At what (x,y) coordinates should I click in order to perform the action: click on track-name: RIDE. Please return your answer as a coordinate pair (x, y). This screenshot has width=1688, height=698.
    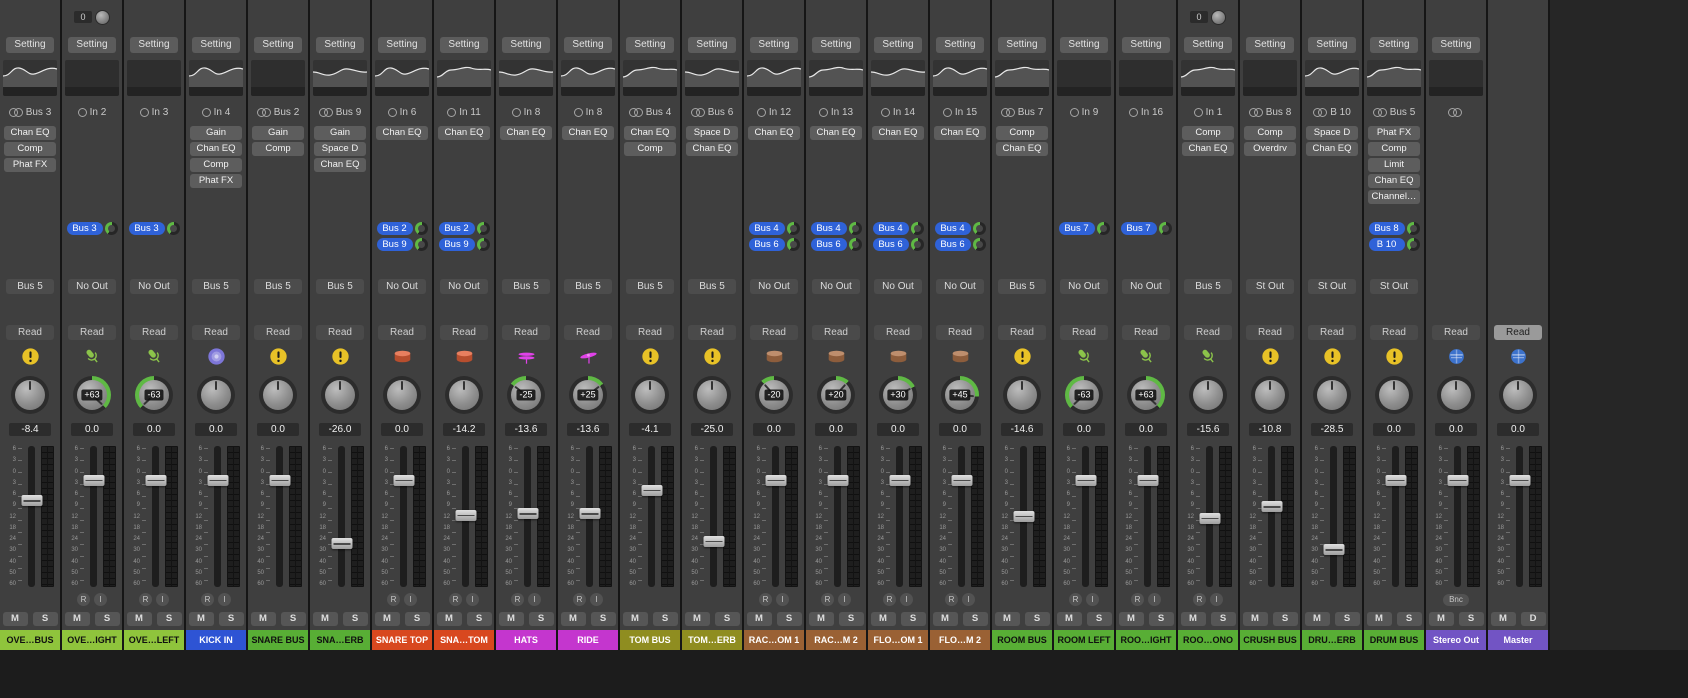
    Looking at the image, I should click on (588, 640).